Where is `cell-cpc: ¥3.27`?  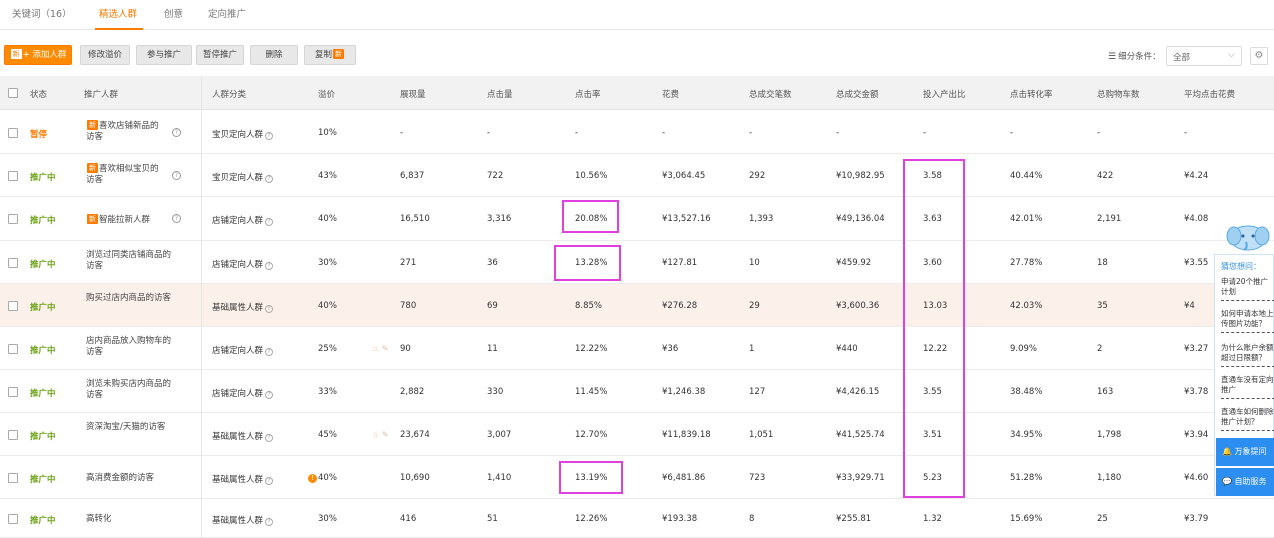
cell-cpc: ¥3.27 is located at coordinates (1196, 349).